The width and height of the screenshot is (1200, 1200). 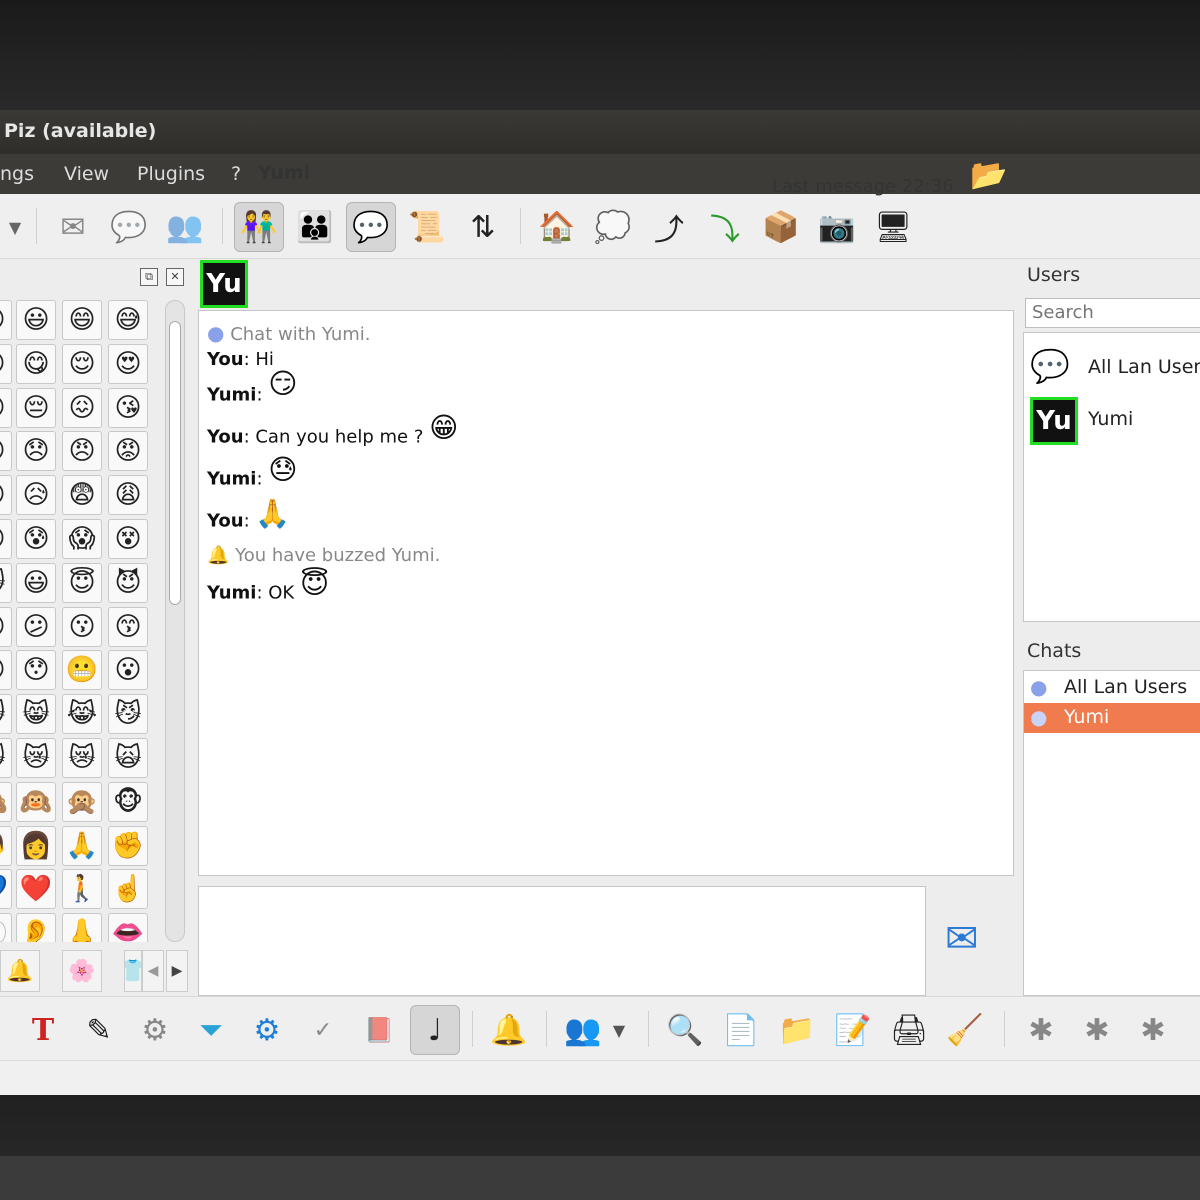 What do you see at coordinates (6, 451) in the screenshot?
I see `emoji-button: 😟` at bounding box center [6, 451].